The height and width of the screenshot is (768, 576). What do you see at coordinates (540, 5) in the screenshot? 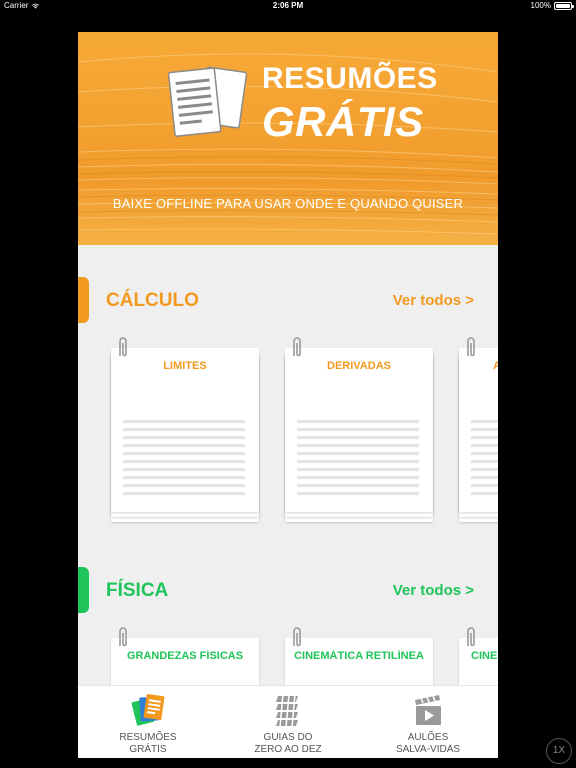
I see `battery-percent: 100%` at bounding box center [540, 5].